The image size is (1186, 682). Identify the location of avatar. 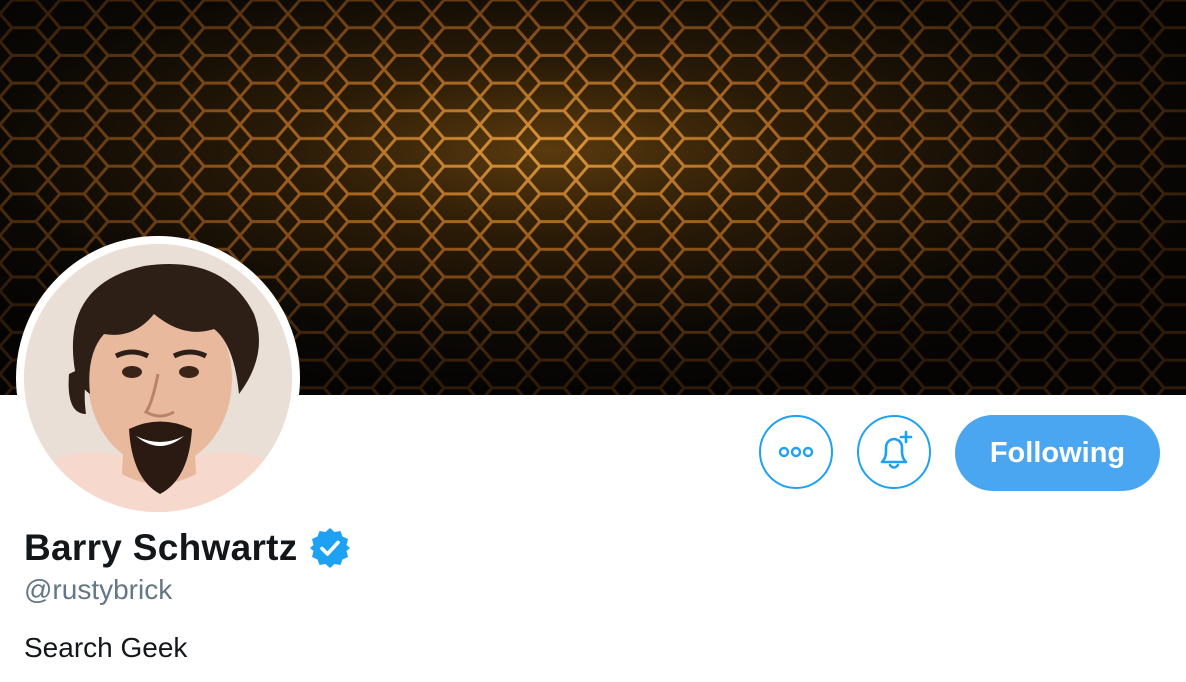
(158, 378).